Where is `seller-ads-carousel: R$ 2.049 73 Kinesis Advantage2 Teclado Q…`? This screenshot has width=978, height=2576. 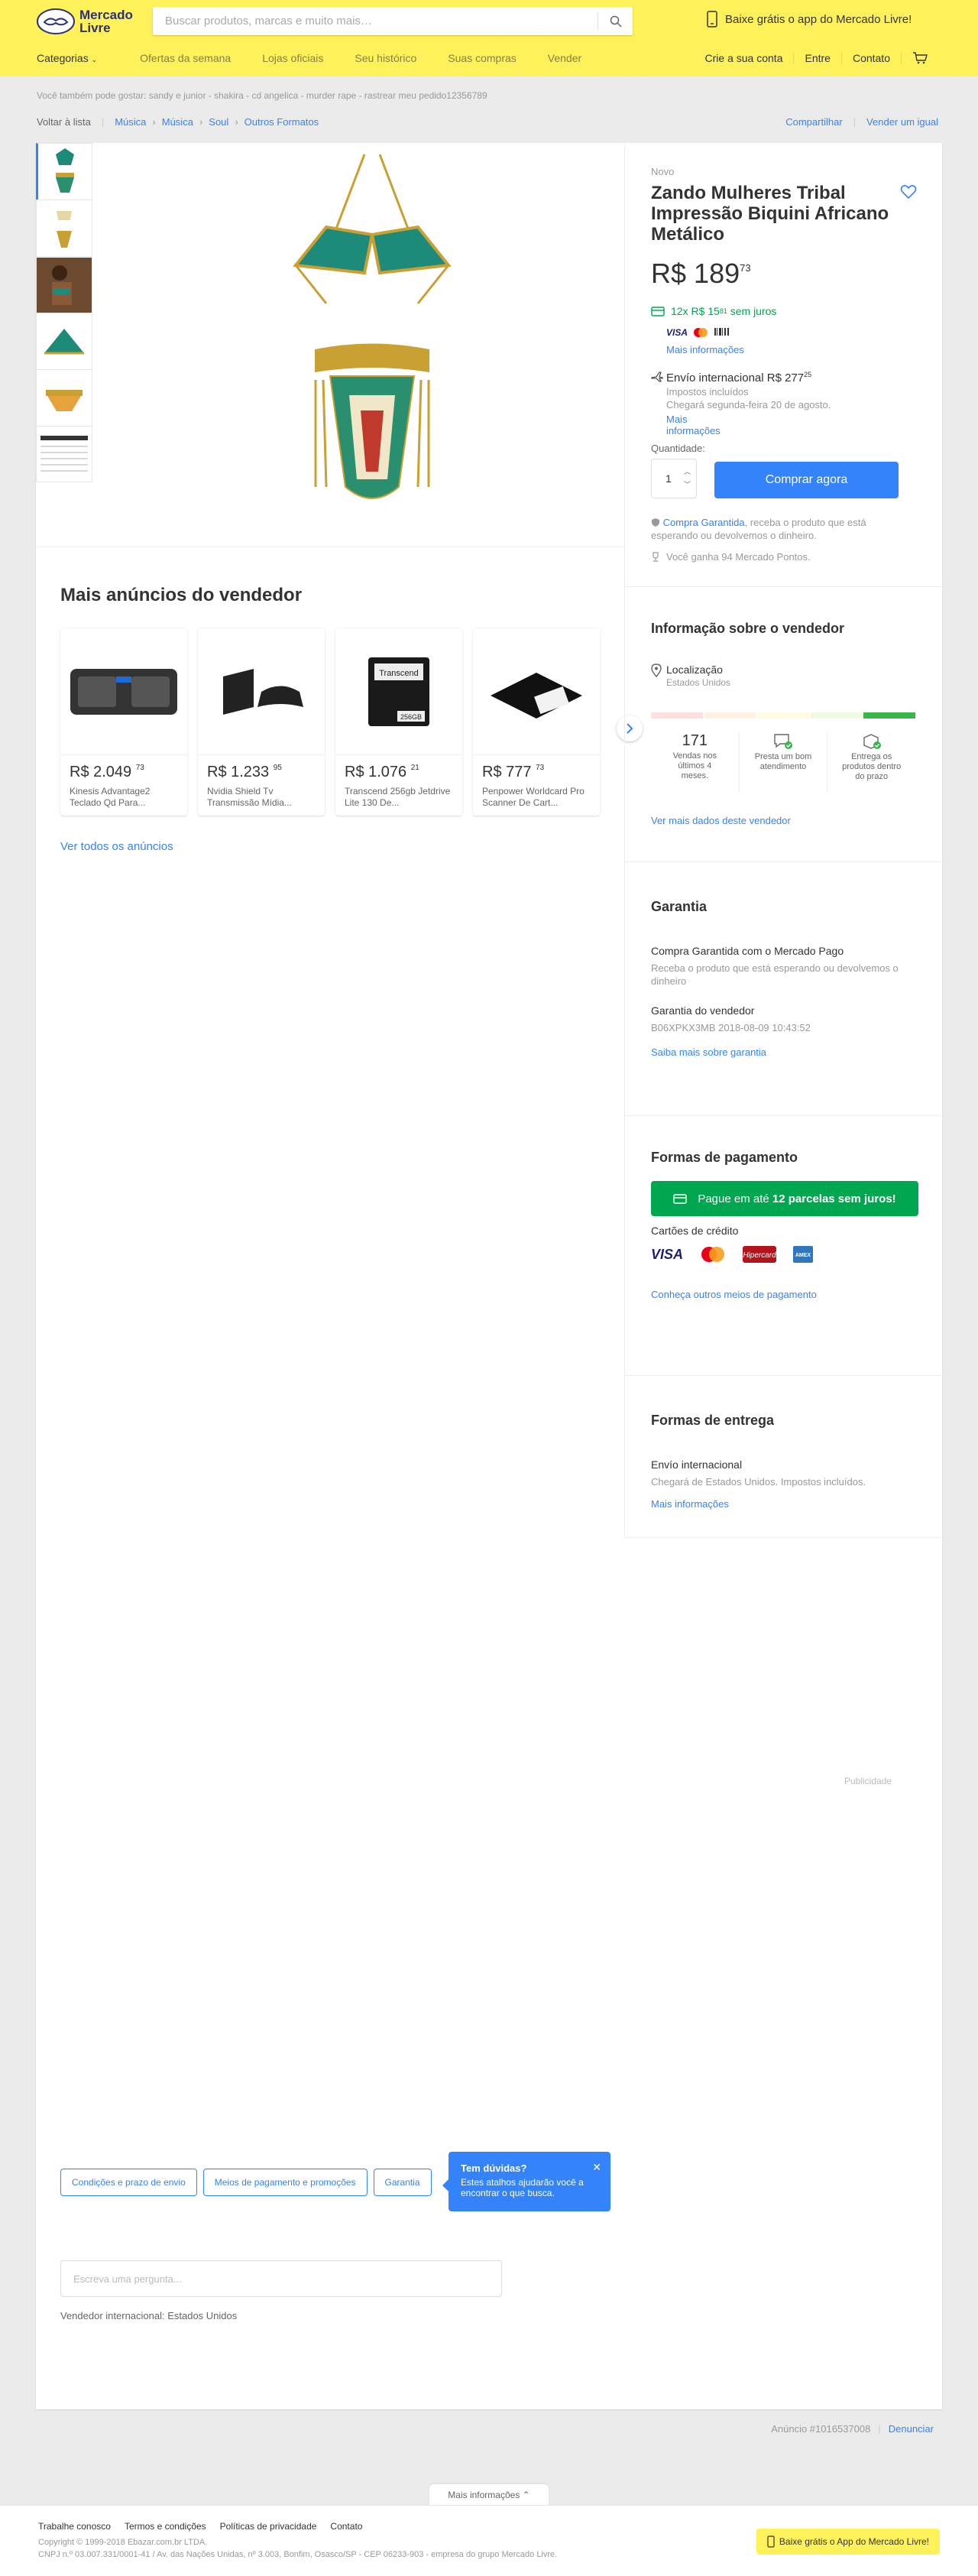
seller-ads-carousel: R$ 2.049 73 Kinesis Advantage2 Teclado Q… is located at coordinates (351, 723).